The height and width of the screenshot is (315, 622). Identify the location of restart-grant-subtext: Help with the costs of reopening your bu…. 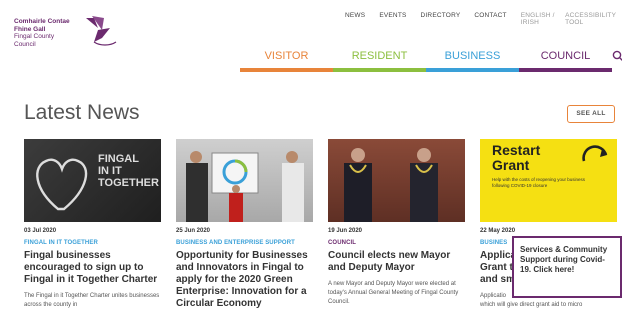
(539, 182).